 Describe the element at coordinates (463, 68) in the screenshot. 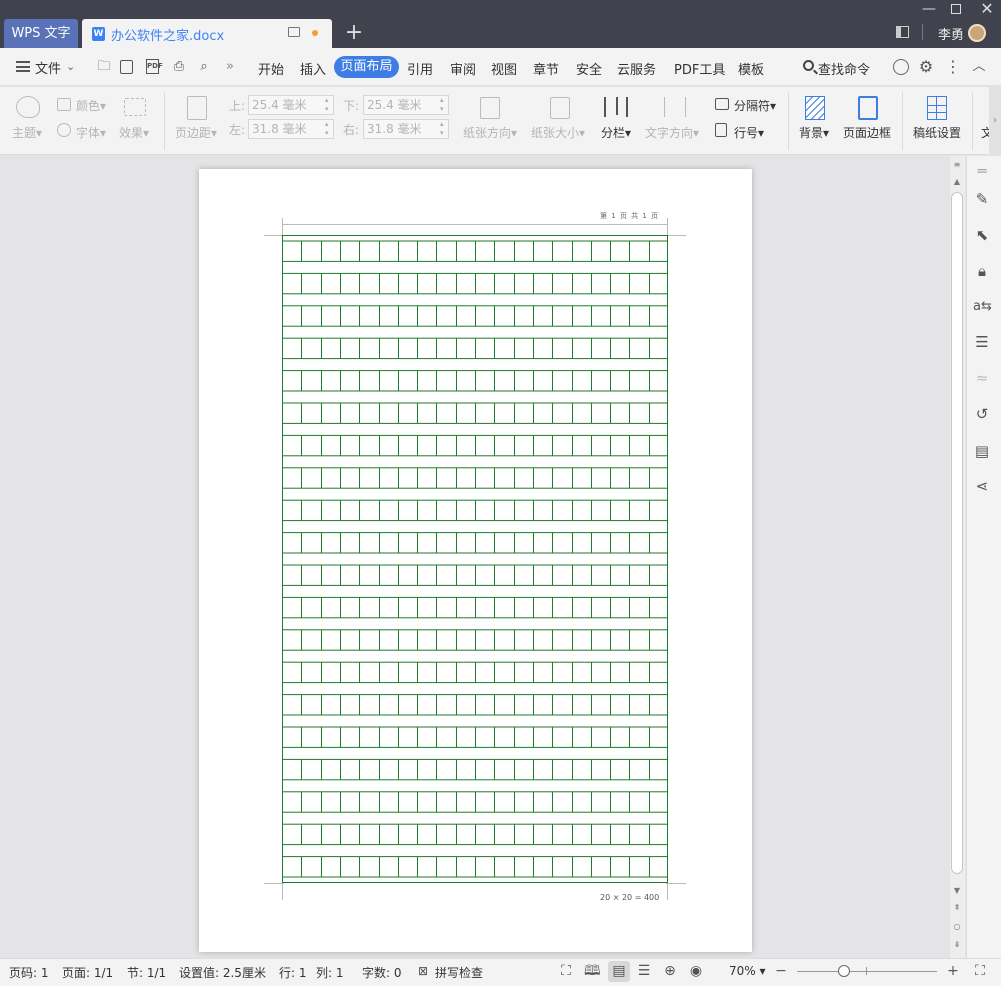

I see `tab-review: 审阅` at that location.